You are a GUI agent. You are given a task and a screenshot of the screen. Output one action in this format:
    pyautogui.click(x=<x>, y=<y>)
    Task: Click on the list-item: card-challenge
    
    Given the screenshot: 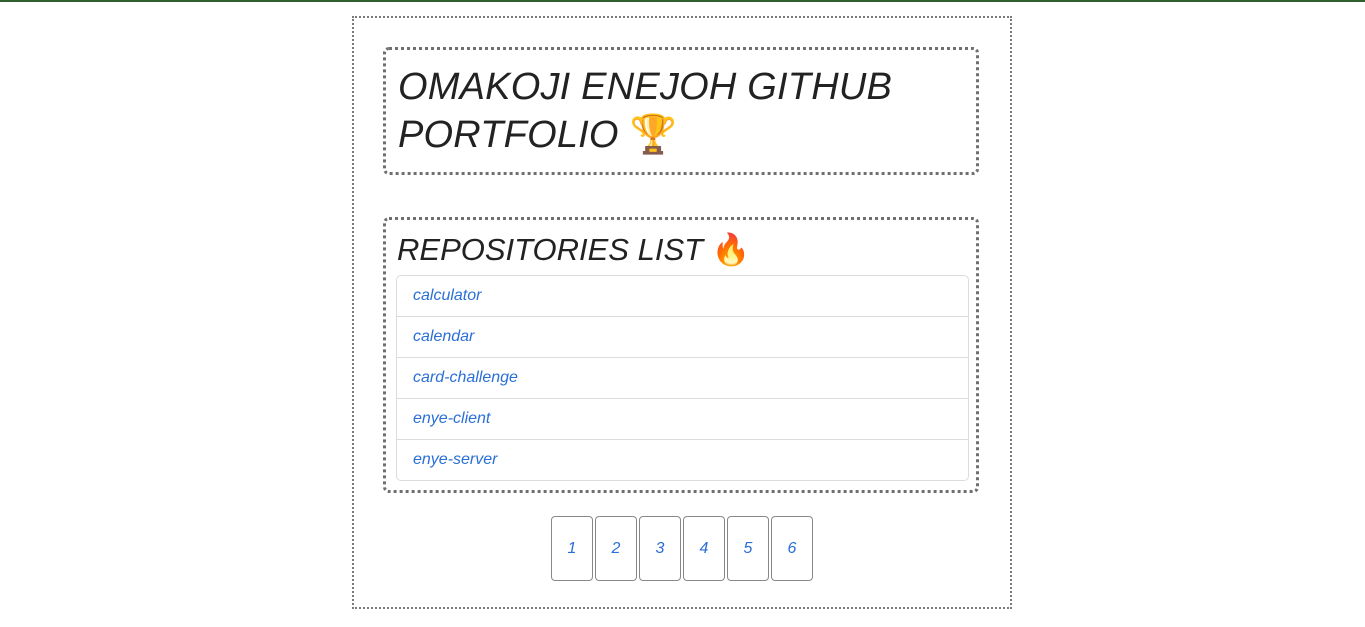 What is the action you would take?
    pyautogui.click(x=682, y=378)
    